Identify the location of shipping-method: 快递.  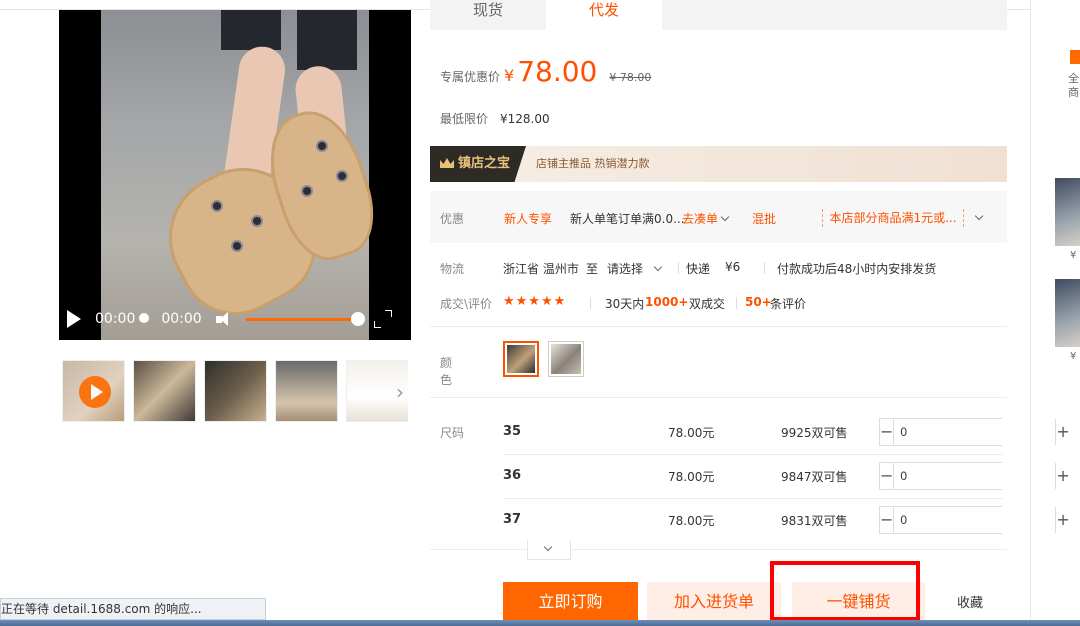
(698, 269).